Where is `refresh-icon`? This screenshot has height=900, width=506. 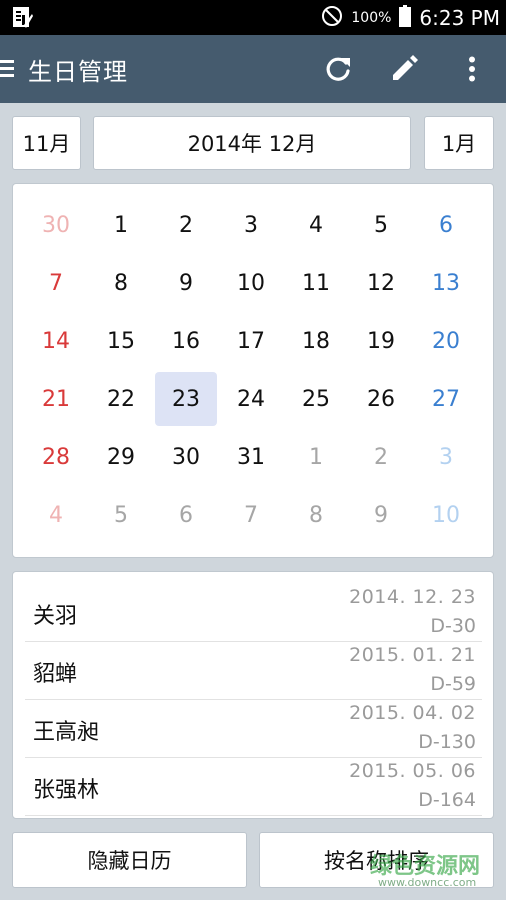 refresh-icon is located at coordinates (338, 69).